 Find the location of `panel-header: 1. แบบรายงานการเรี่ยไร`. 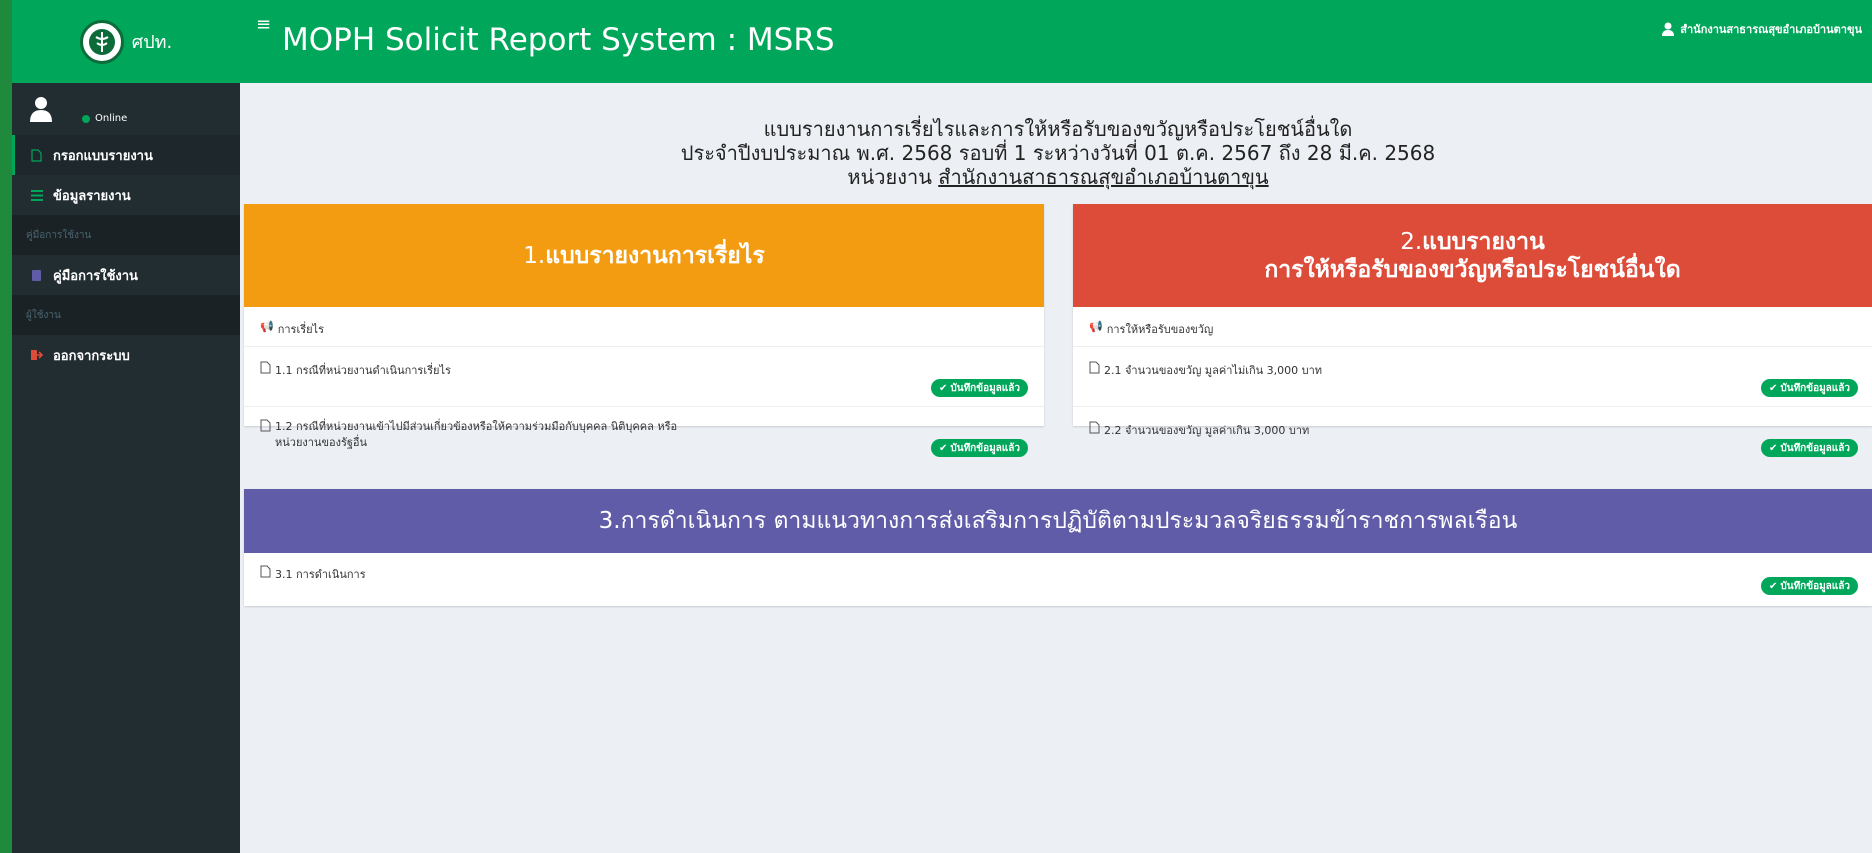

panel-header: 1. แบบรายงานการเรี่ยไร is located at coordinates (644, 255).